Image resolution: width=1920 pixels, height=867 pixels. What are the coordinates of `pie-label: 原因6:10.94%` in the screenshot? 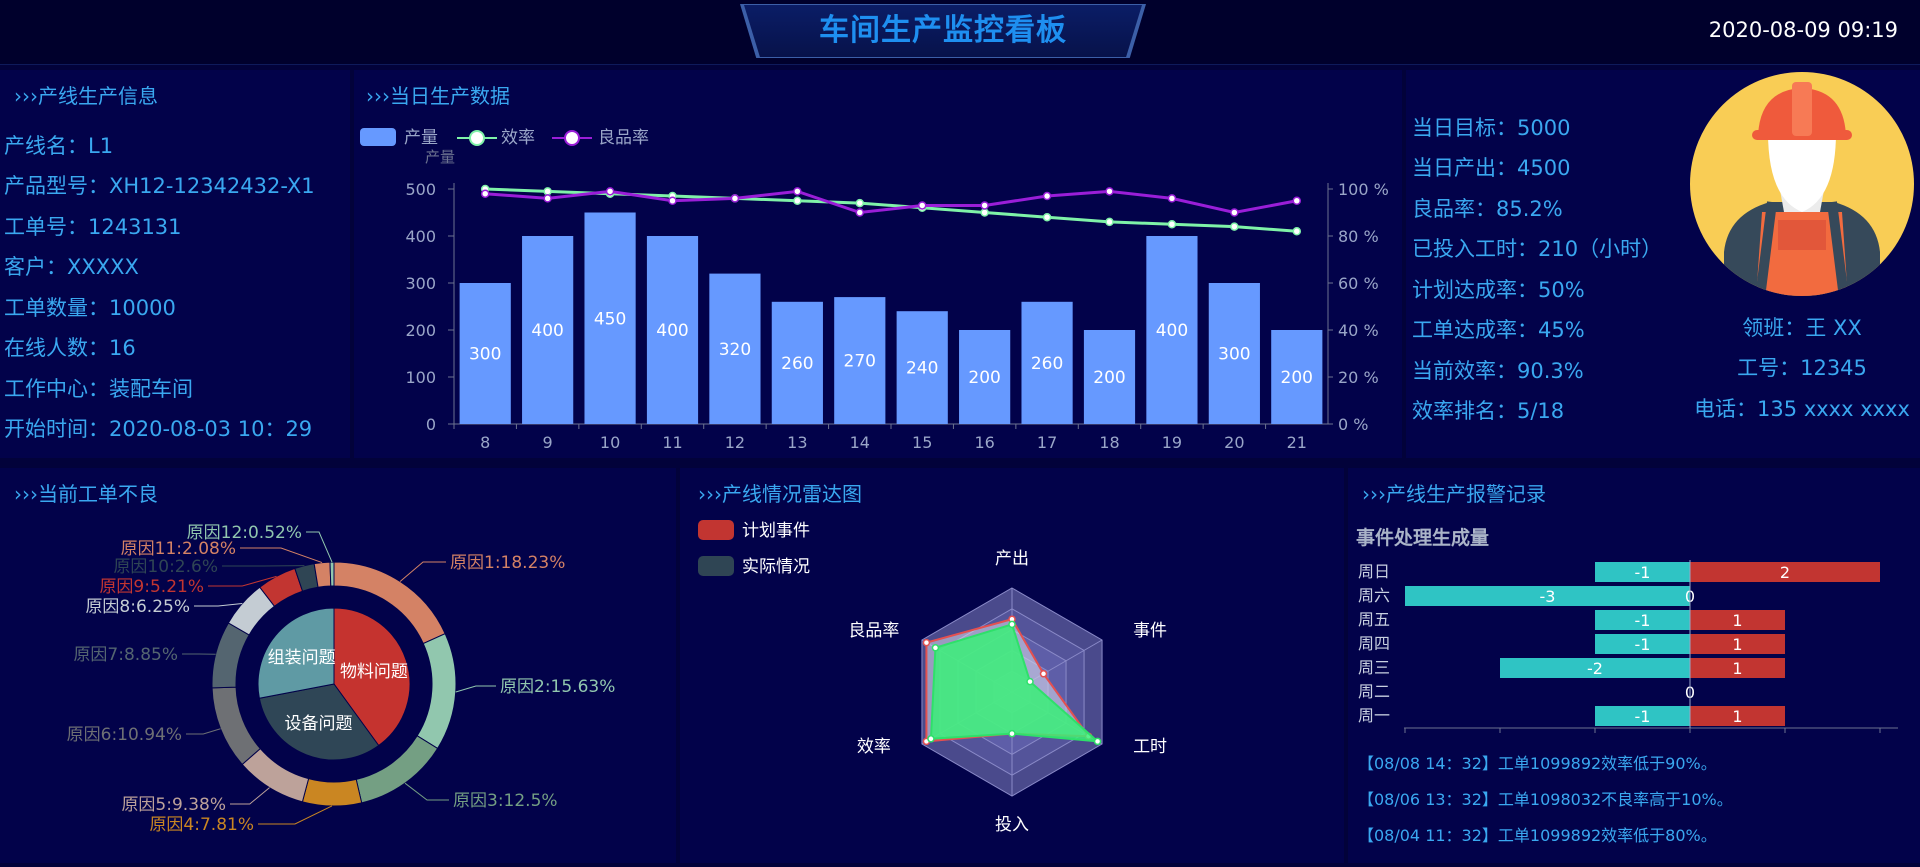 It's located at (124, 735).